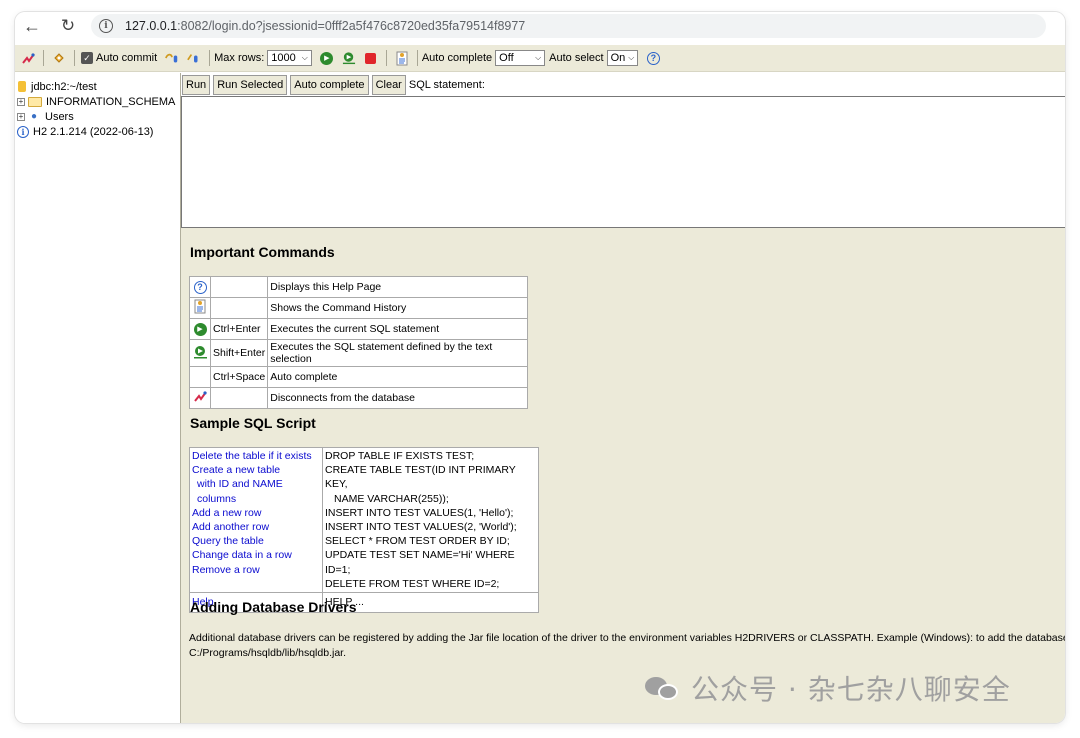  What do you see at coordinates (32, 26) in the screenshot?
I see `back-button: ←` at bounding box center [32, 26].